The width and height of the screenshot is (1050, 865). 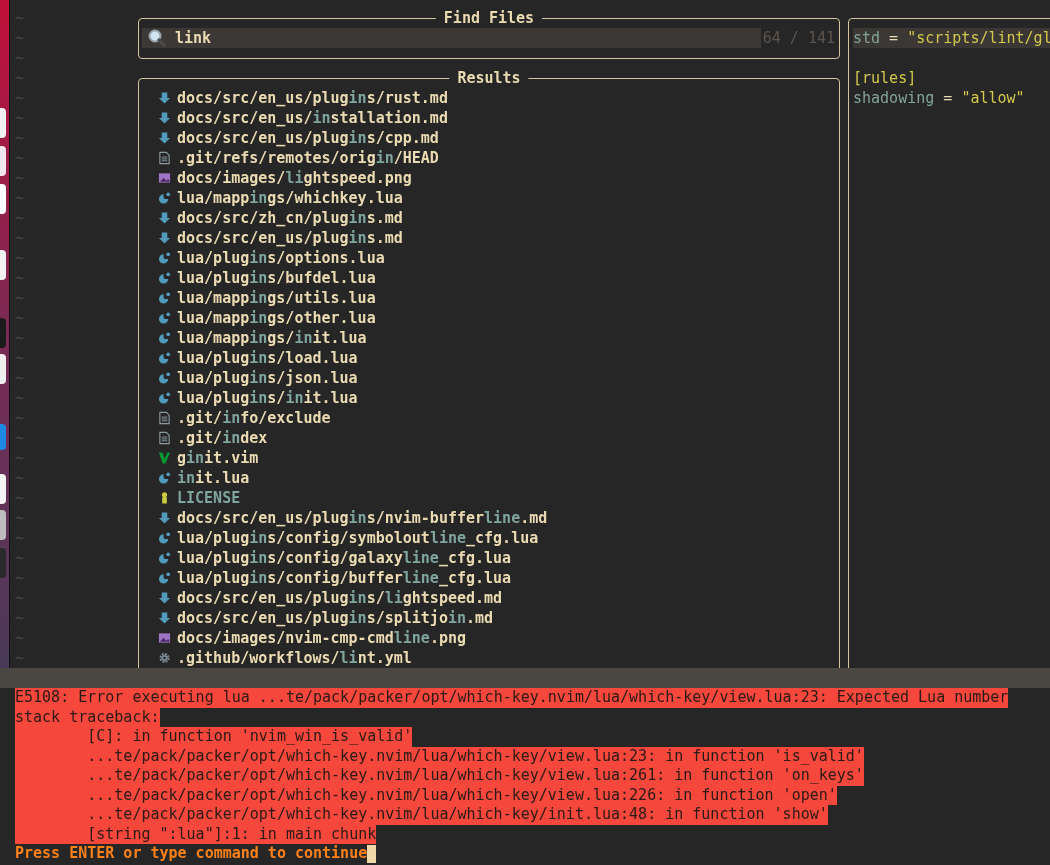 I want to click on error-message: stack traceback:, so click(x=87, y=717).